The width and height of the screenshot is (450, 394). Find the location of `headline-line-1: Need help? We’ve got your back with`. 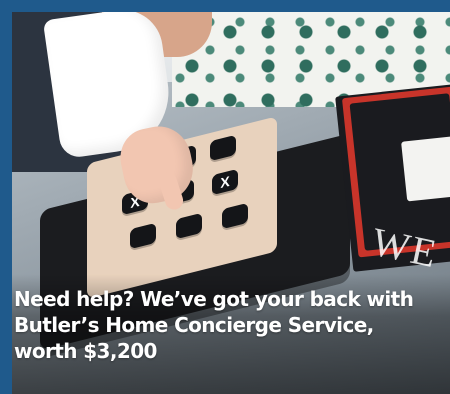

headline-line-1: Need help? We’ve got your back with is located at coordinates (214, 299).